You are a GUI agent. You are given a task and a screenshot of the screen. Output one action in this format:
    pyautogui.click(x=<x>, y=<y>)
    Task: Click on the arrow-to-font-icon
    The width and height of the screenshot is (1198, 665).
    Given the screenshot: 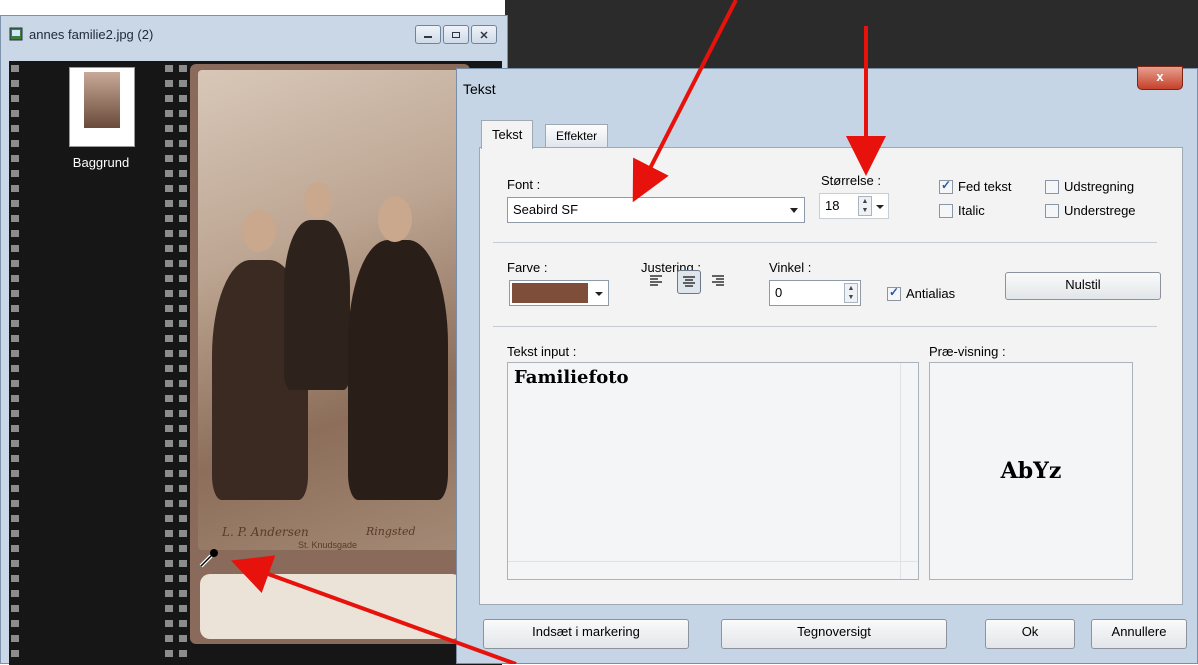 What is the action you would take?
    pyautogui.click(x=685, y=101)
    